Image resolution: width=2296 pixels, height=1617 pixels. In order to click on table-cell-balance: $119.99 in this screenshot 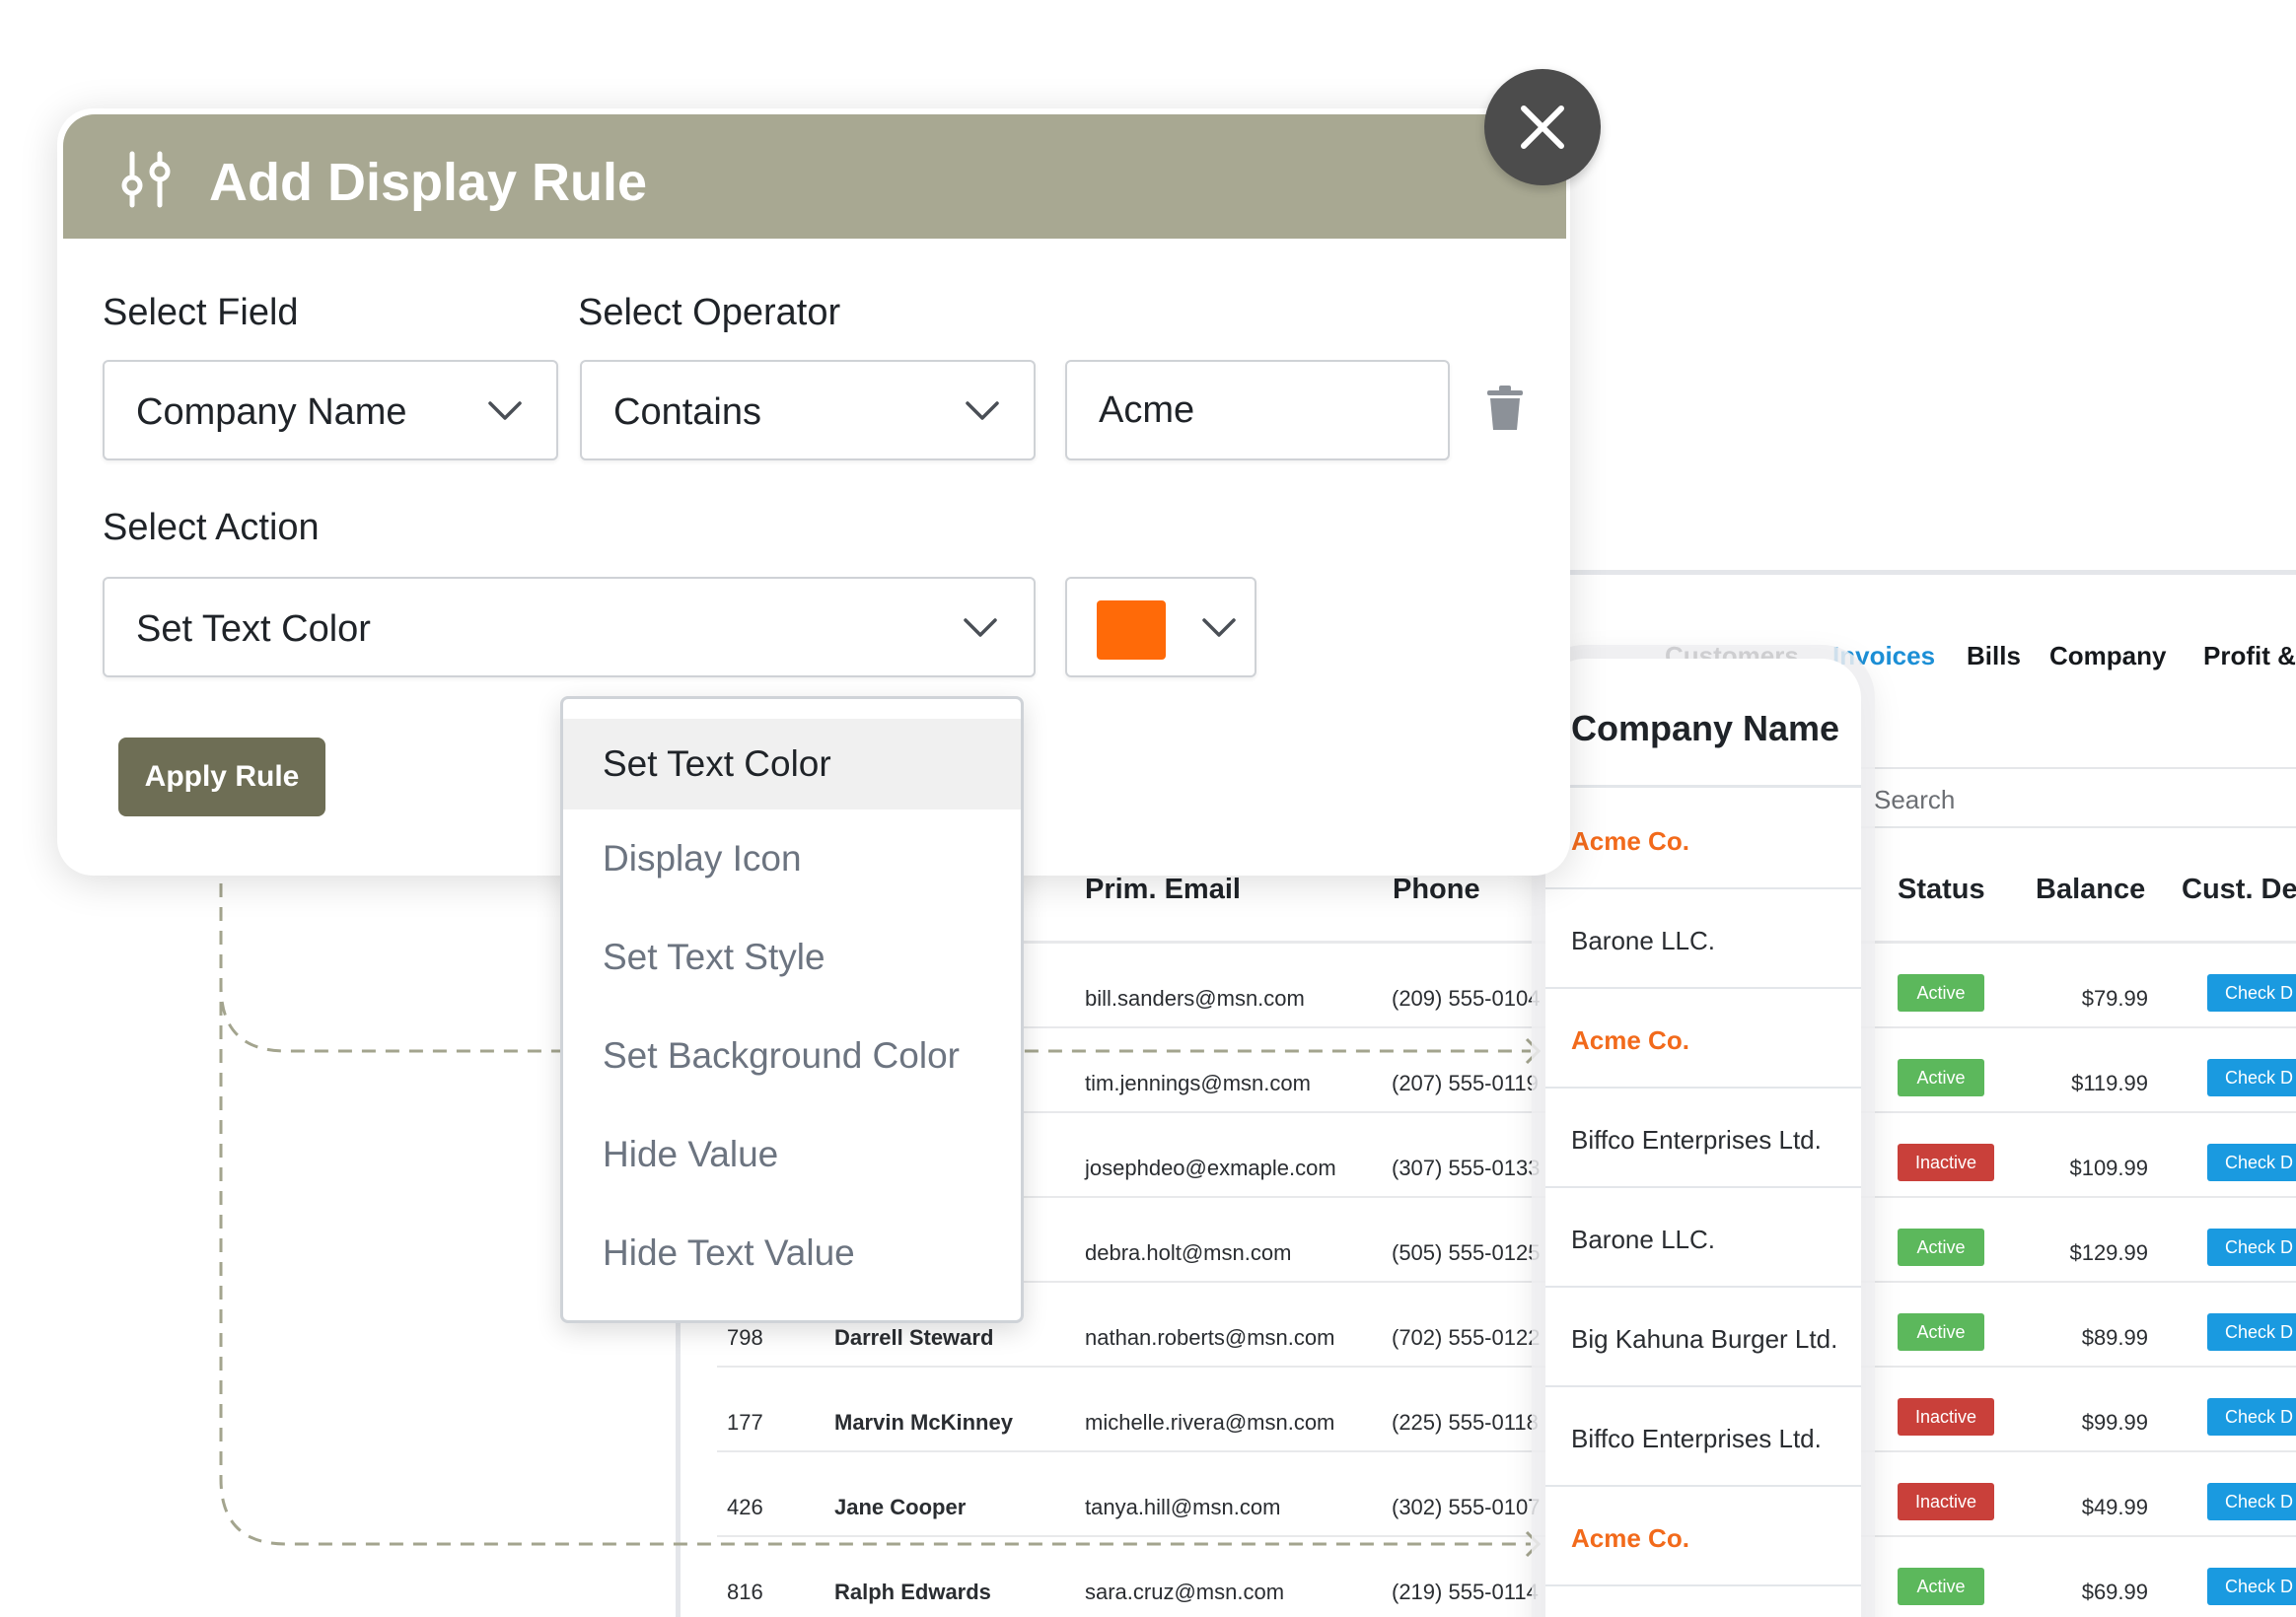, I will do `click(2109, 1083)`.